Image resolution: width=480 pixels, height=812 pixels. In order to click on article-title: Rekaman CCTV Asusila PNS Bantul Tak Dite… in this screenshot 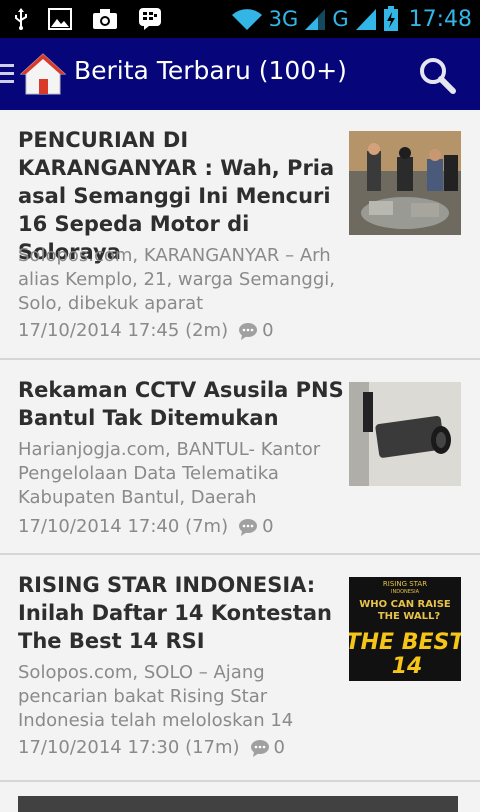, I will do `click(181, 404)`.